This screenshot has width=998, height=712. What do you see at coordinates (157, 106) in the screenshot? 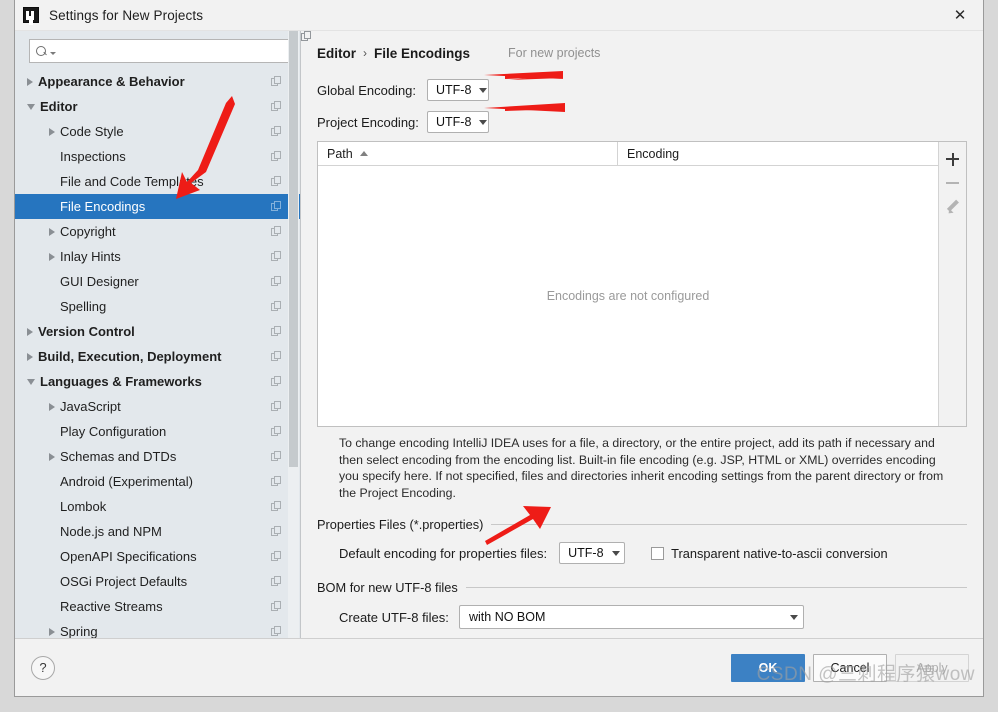
I see `sidebar-item-editor: Editor` at bounding box center [157, 106].